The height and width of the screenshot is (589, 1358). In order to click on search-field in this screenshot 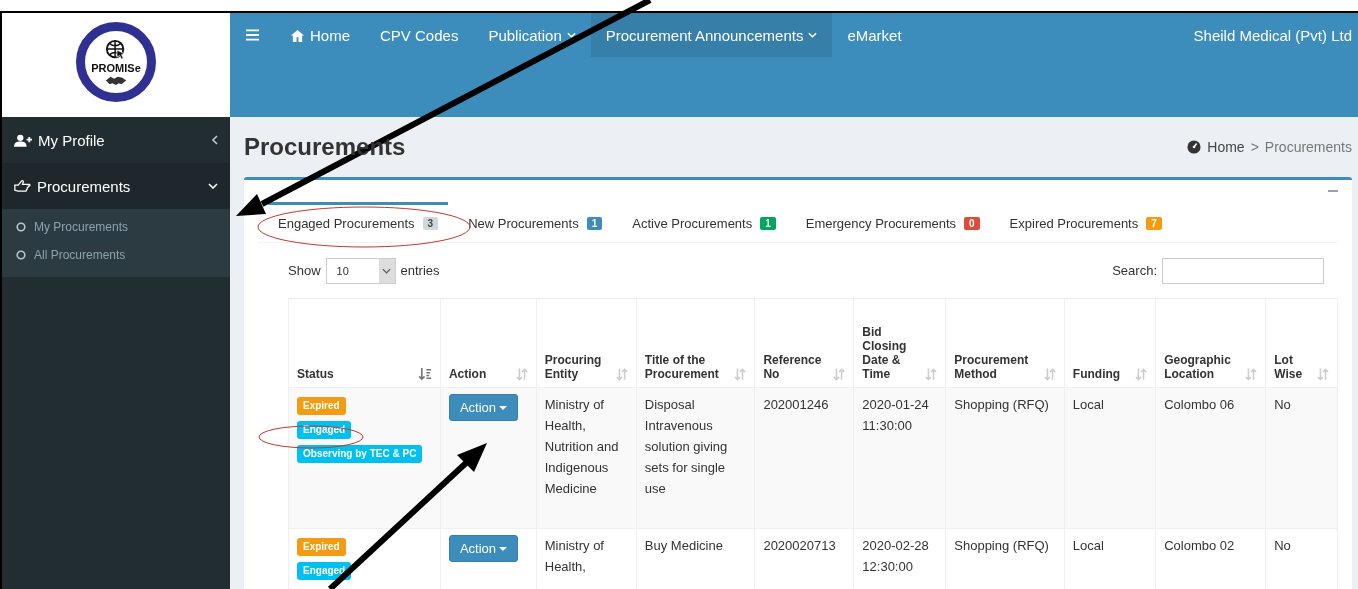, I will do `click(1243, 270)`.